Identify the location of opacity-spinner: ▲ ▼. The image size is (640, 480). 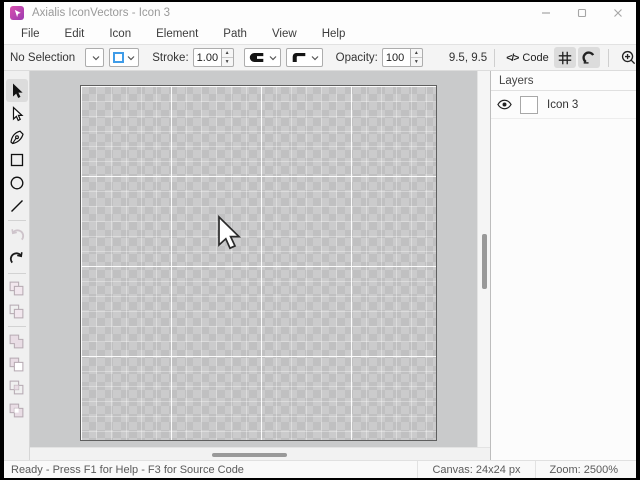
(402, 57).